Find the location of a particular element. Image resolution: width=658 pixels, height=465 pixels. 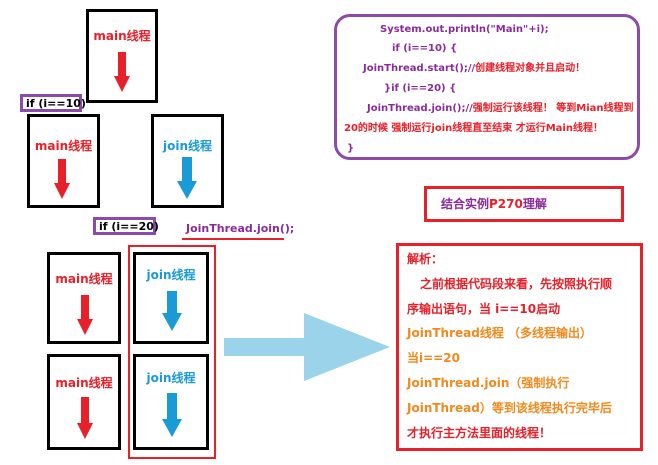

code-line-println: System.out.println("Main"+i); is located at coordinates (464, 29).